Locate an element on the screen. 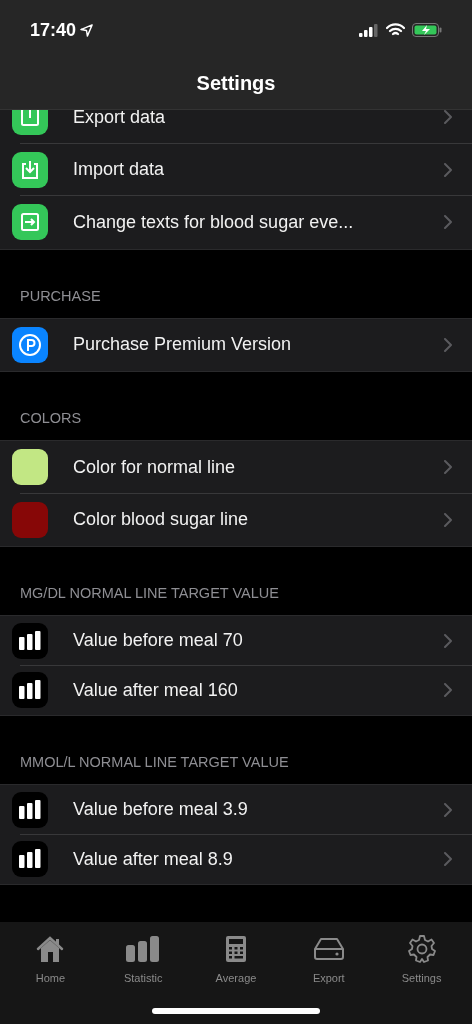 This screenshot has height=1024, width=472. row-label: Value before meal 3.9 is located at coordinates (161, 810).